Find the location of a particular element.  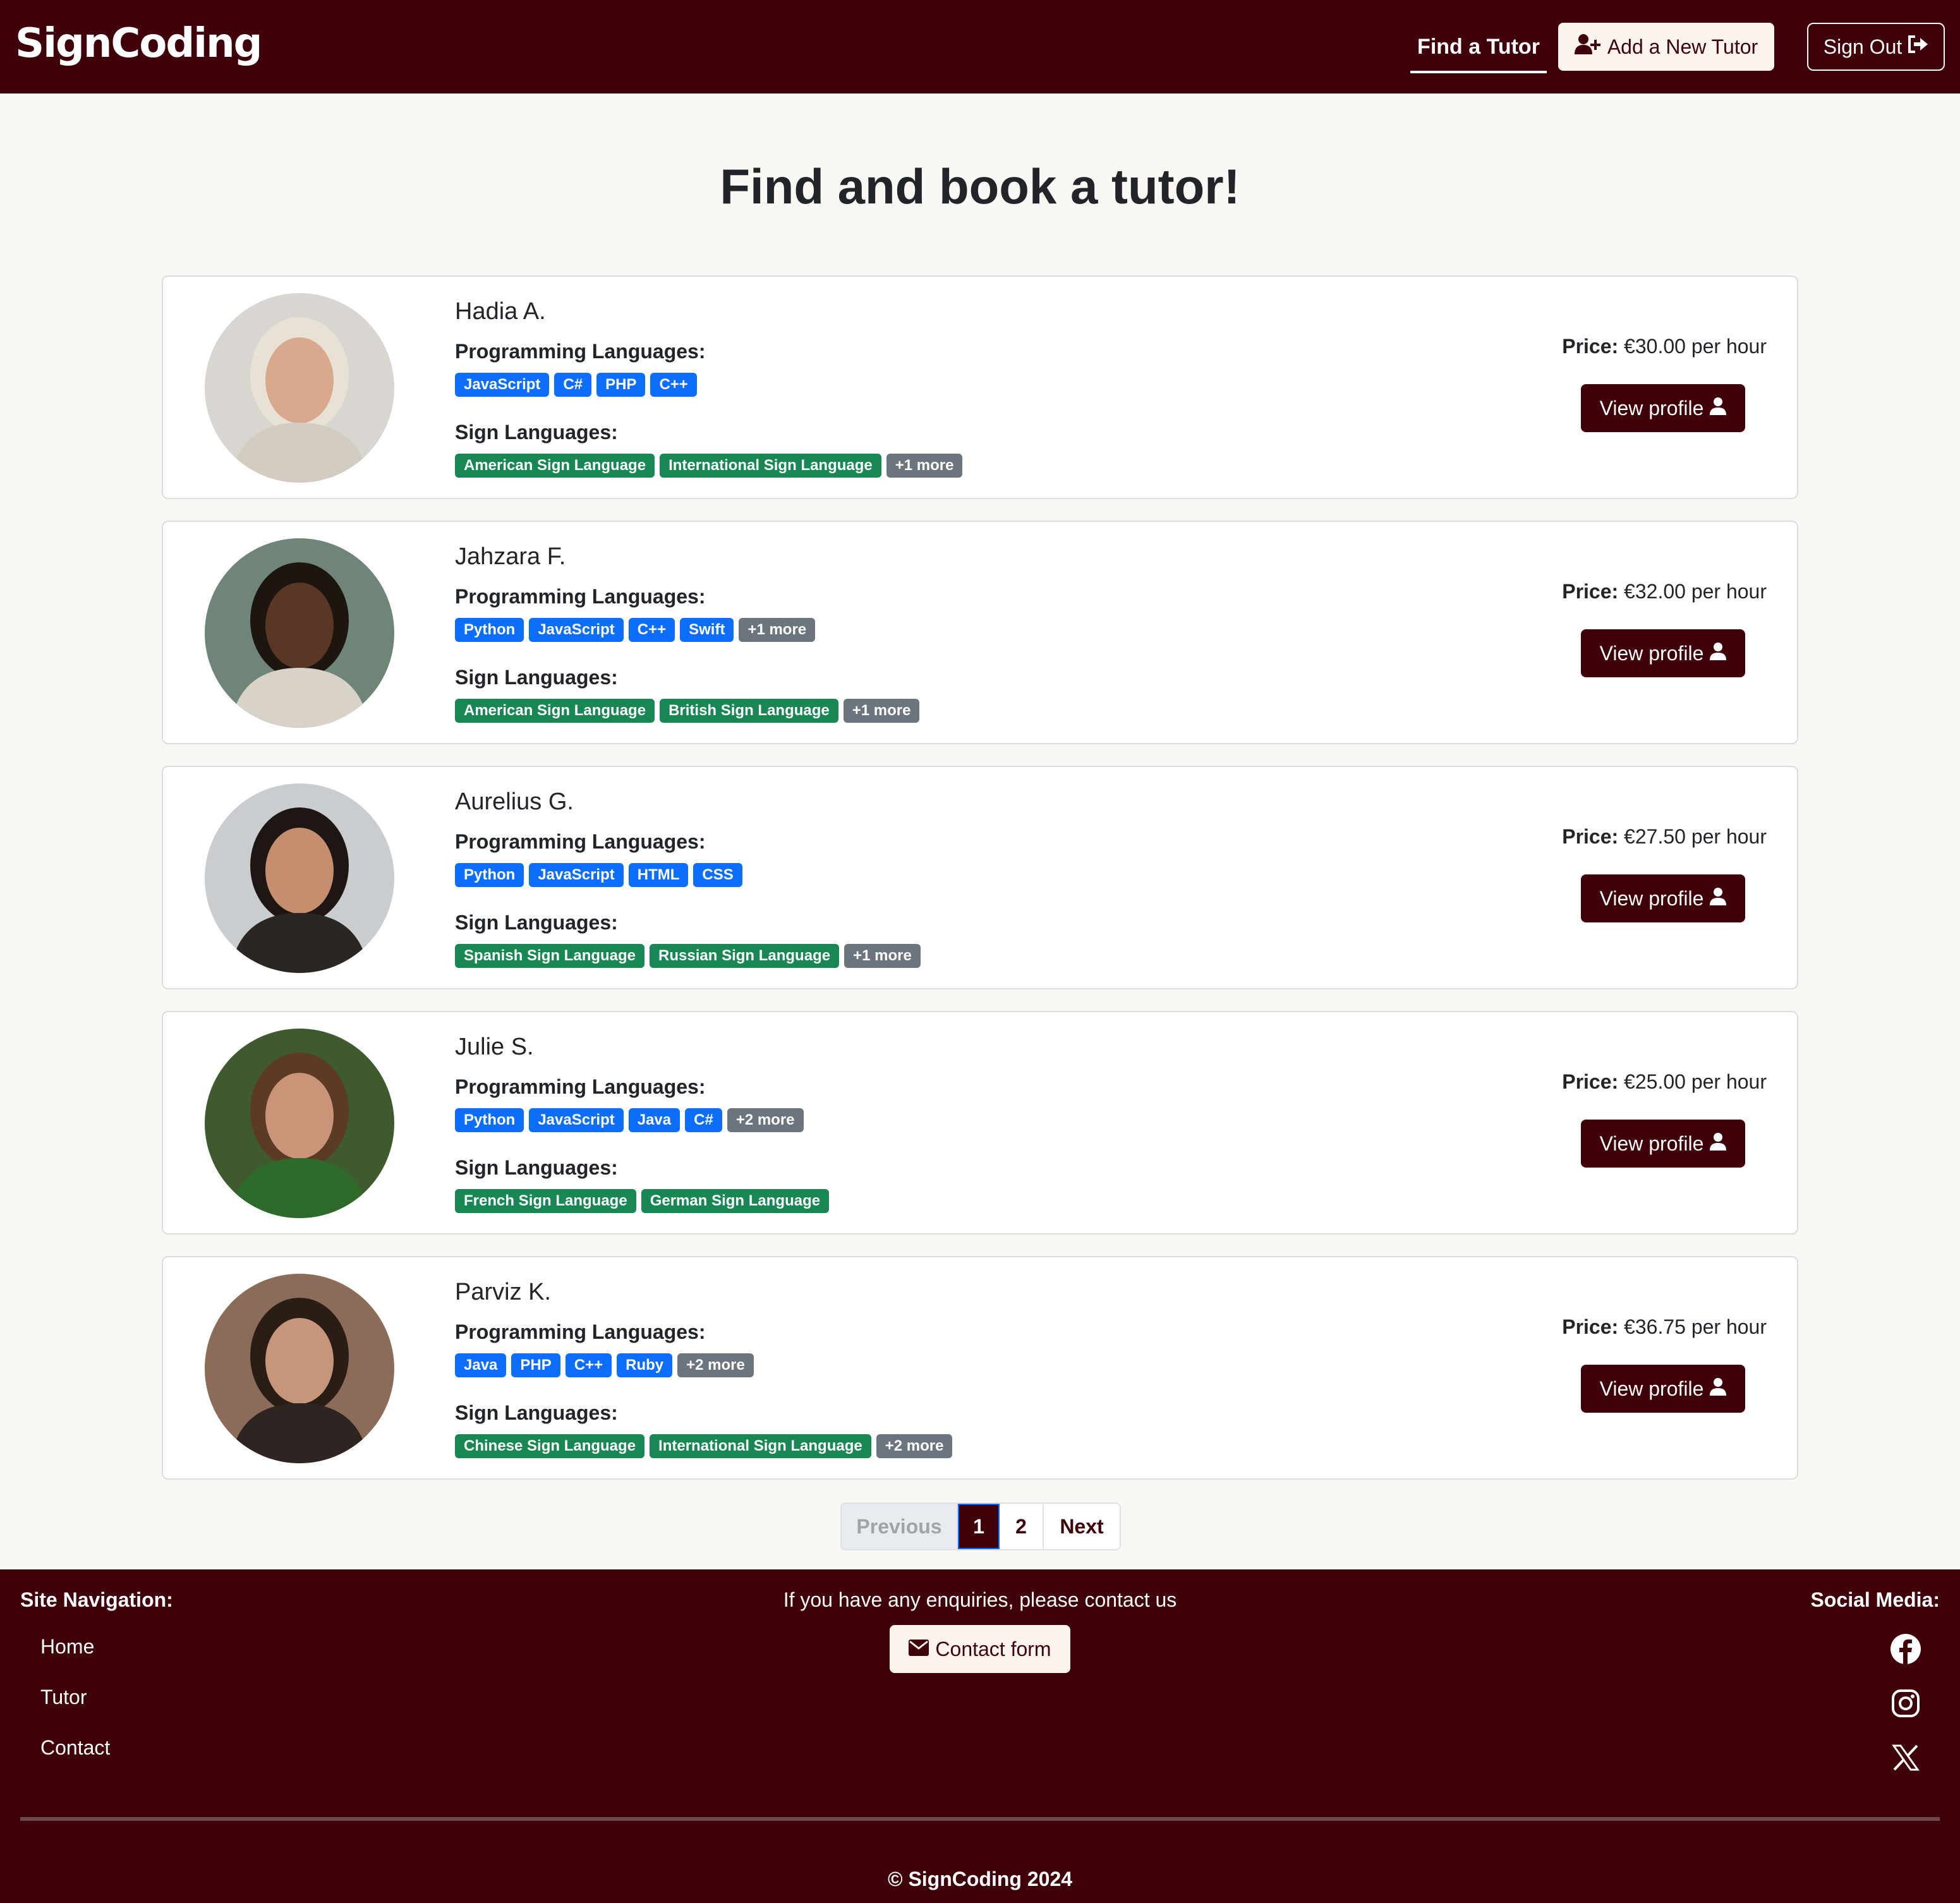

sign-out-label: Sign Out is located at coordinates (1863, 46).